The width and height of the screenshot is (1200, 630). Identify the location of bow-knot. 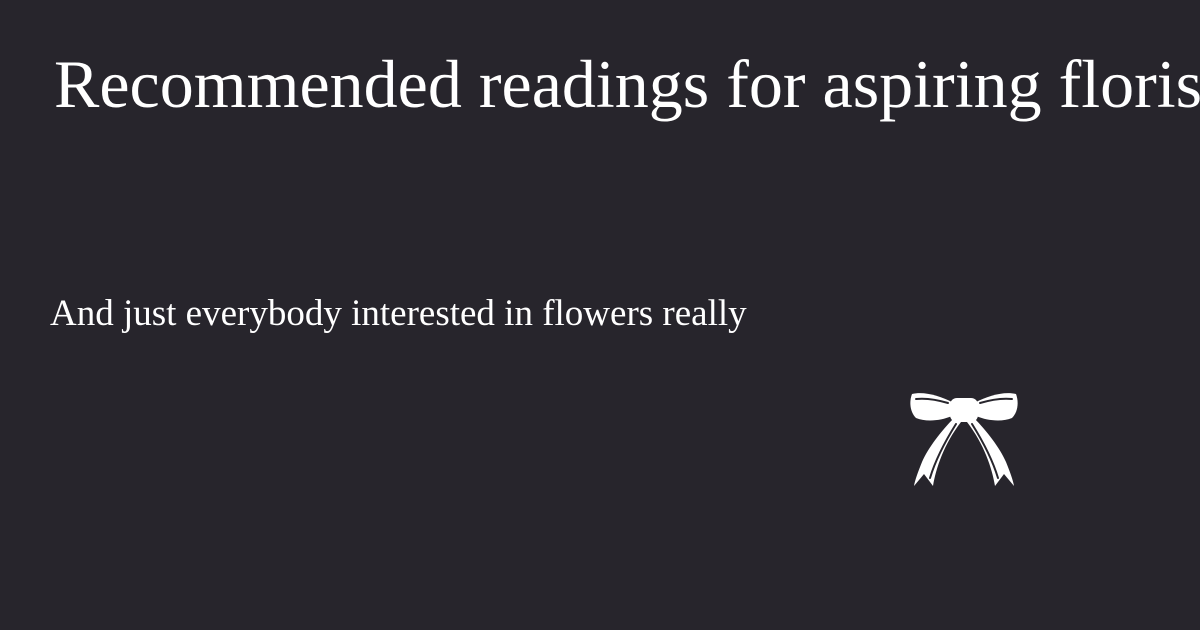
(964, 410).